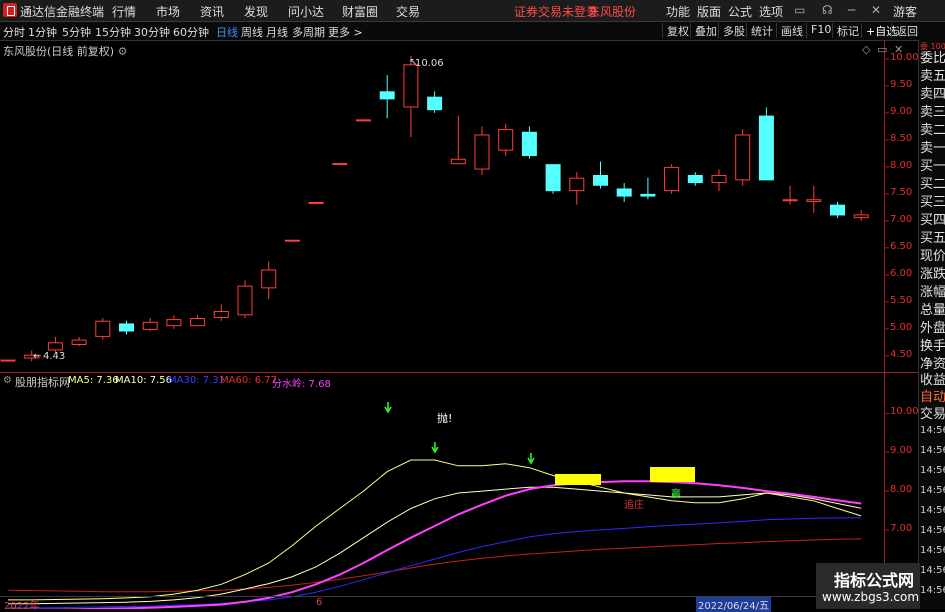 The image size is (945, 612). Describe the element at coordinates (932, 58) in the screenshot. I see `side-item-0: 委比` at that location.